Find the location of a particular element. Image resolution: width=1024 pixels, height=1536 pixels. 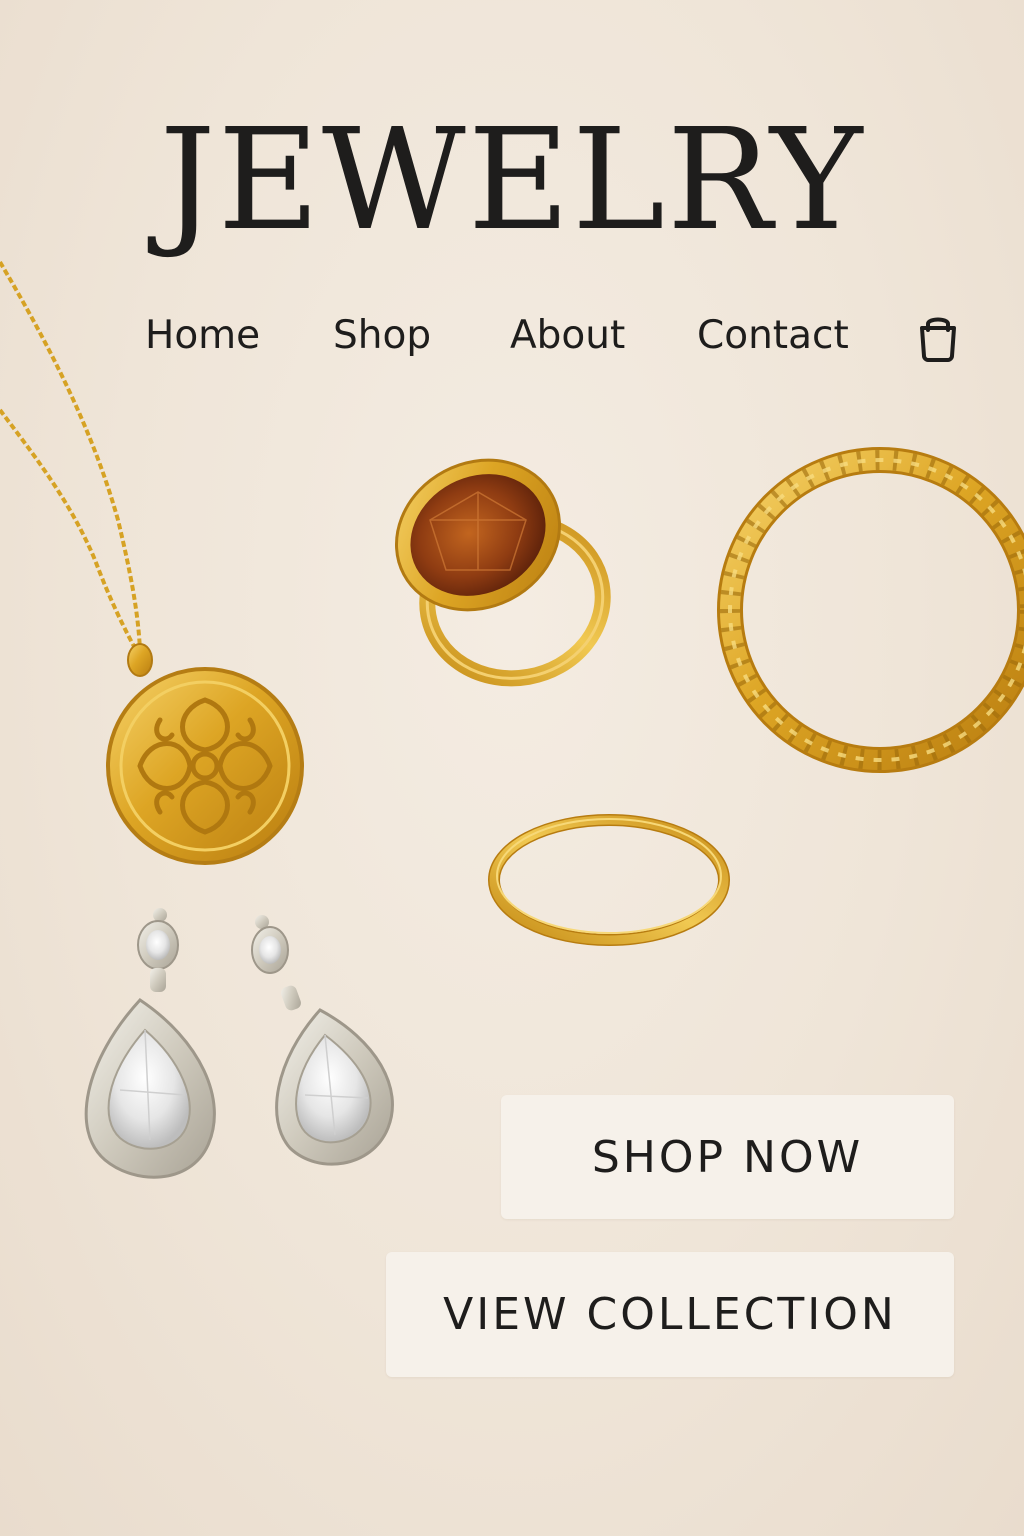

shop-now-button: SHOP NOW is located at coordinates (727, 1157).